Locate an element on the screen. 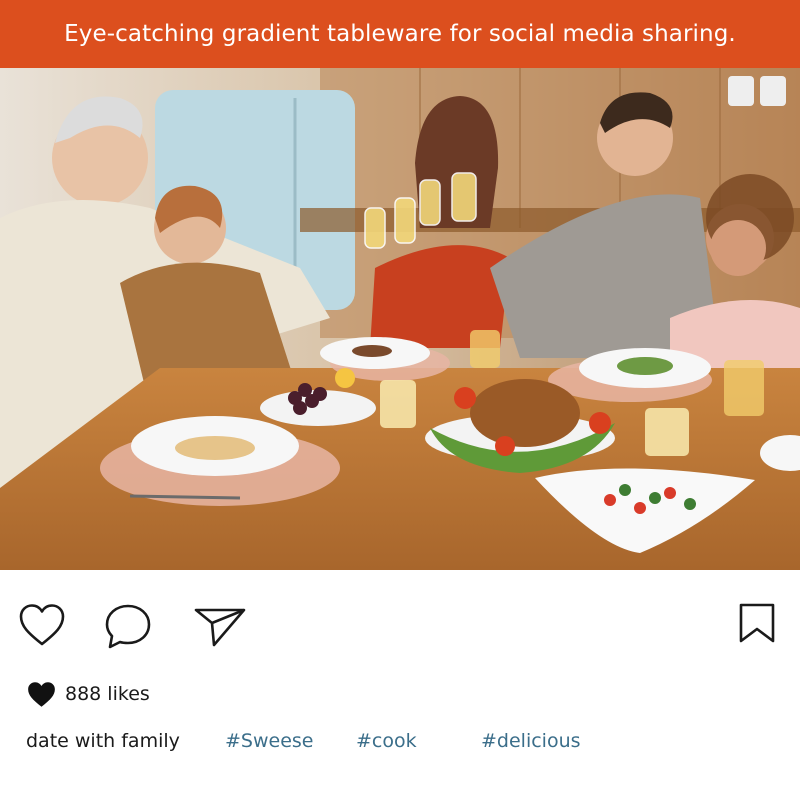 The width and height of the screenshot is (800, 800). likes-row: 888 likes is located at coordinates (88, 694).